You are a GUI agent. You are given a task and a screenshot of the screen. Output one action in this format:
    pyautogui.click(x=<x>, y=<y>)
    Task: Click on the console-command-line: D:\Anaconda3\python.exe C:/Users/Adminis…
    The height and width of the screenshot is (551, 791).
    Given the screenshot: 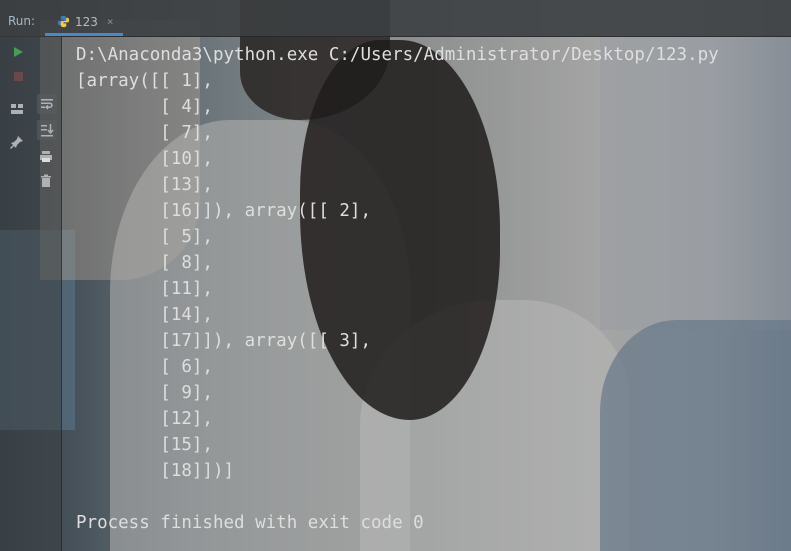 What is the action you would take?
    pyautogui.click(x=397, y=55)
    